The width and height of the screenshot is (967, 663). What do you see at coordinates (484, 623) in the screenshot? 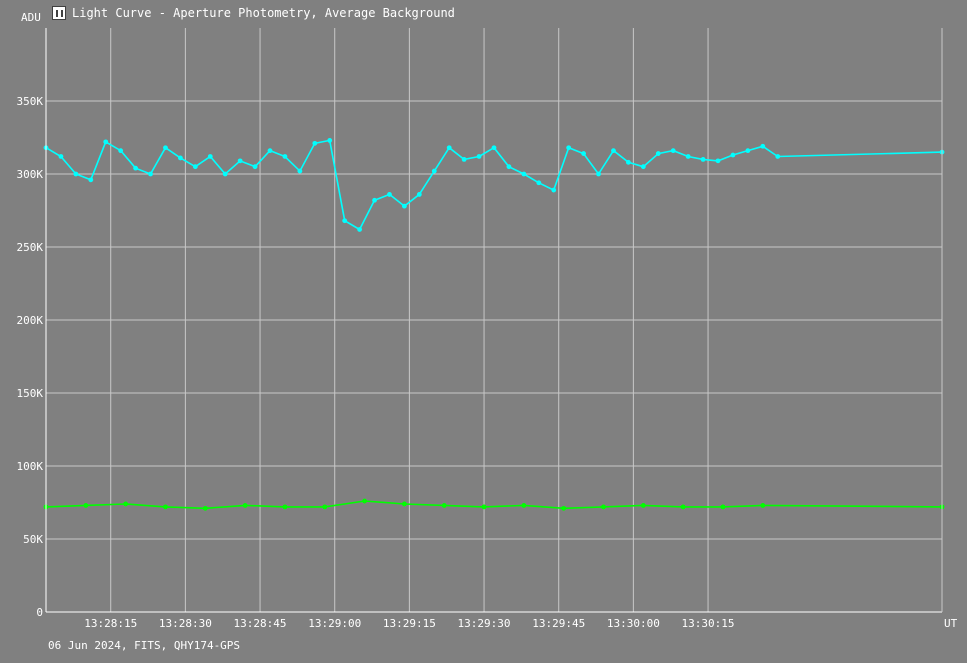
I see `x-tick-label: 13:29:30` at bounding box center [484, 623].